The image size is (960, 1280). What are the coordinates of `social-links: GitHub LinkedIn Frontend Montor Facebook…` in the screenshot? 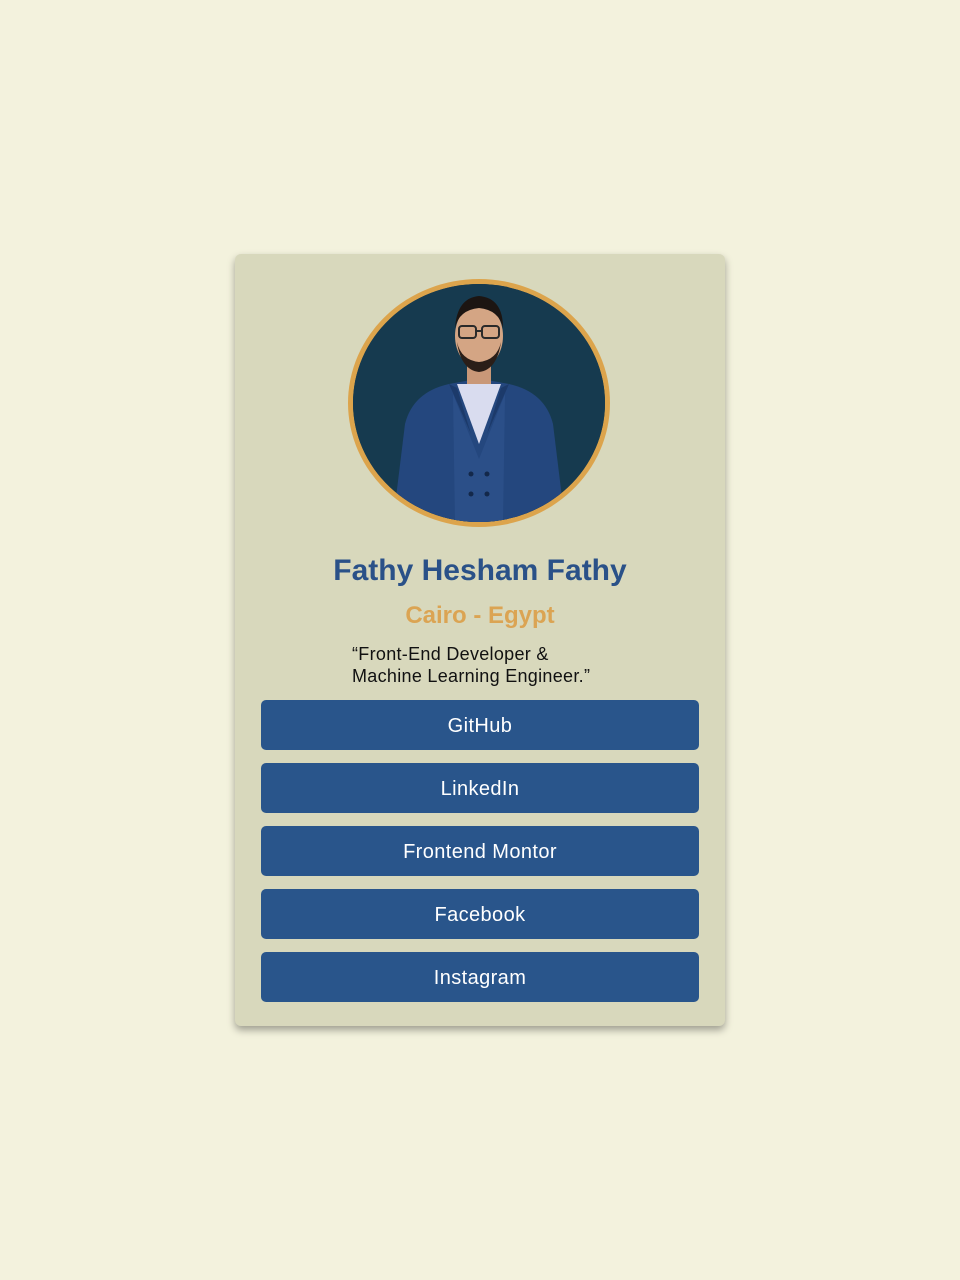 It's located at (480, 857).